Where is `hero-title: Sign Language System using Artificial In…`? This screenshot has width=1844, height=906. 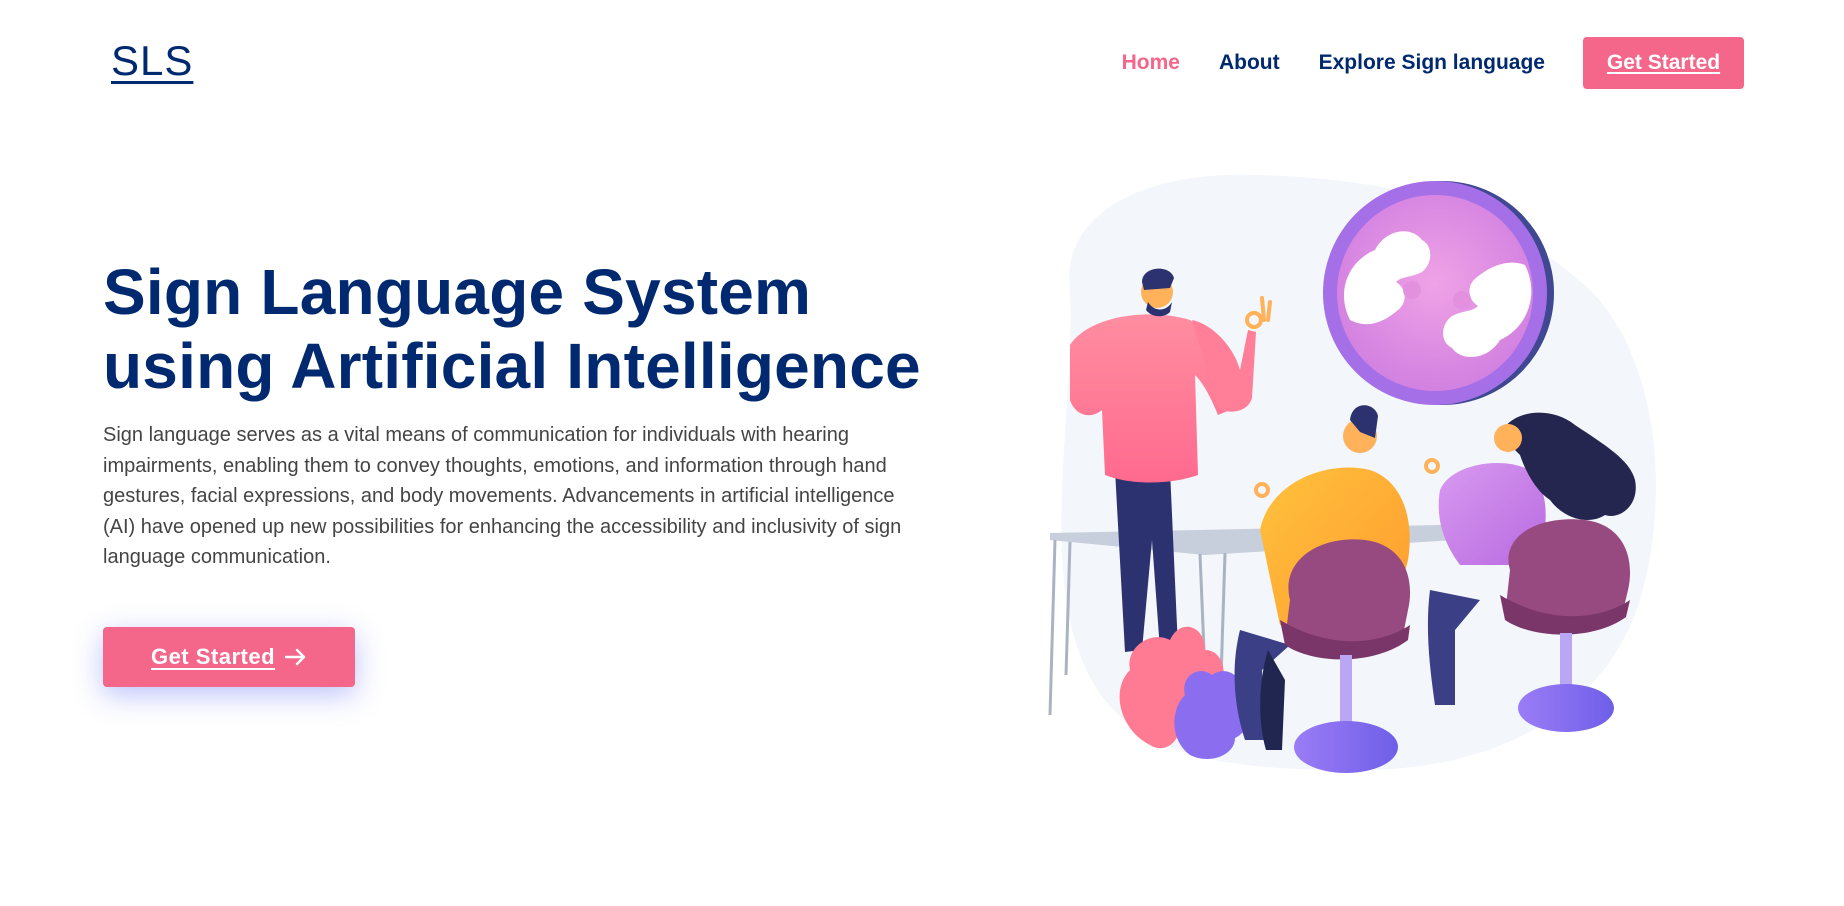
hero-title: Sign Language System using Artificial In… is located at coordinates (513, 329).